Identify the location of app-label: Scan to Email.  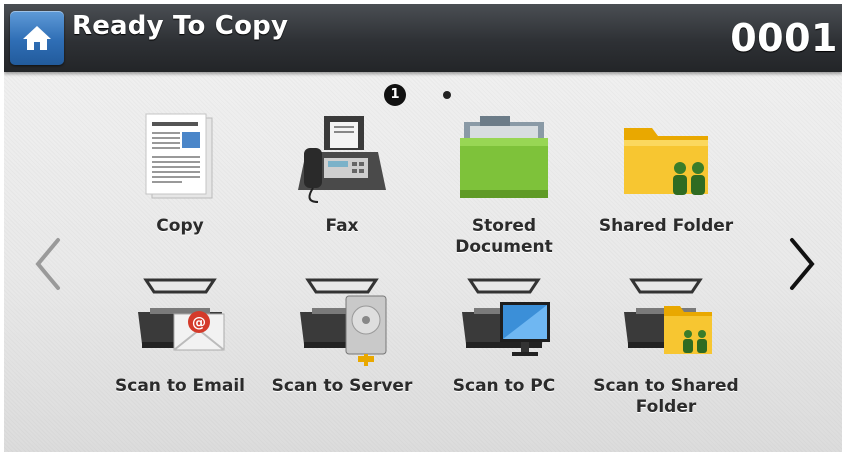
(180, 386).